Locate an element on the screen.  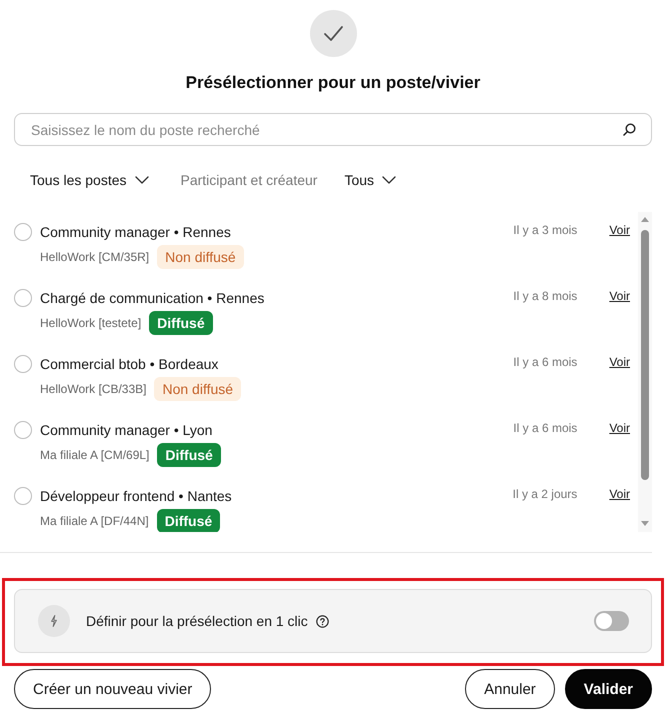
job-title: Commercial btob • Bordeaux is located at coordinates (130, 364).